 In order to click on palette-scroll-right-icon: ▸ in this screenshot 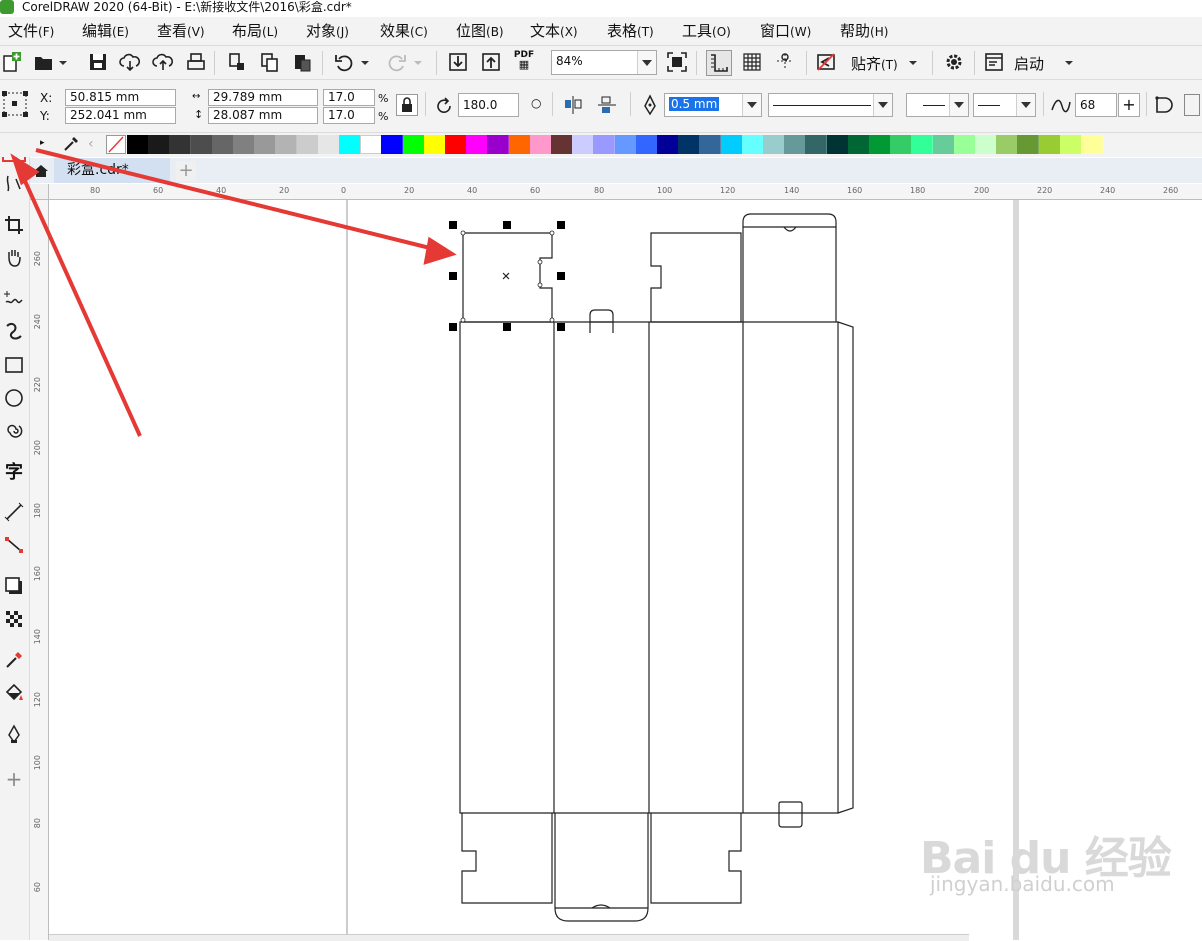, I will do `click(42, 143)`.